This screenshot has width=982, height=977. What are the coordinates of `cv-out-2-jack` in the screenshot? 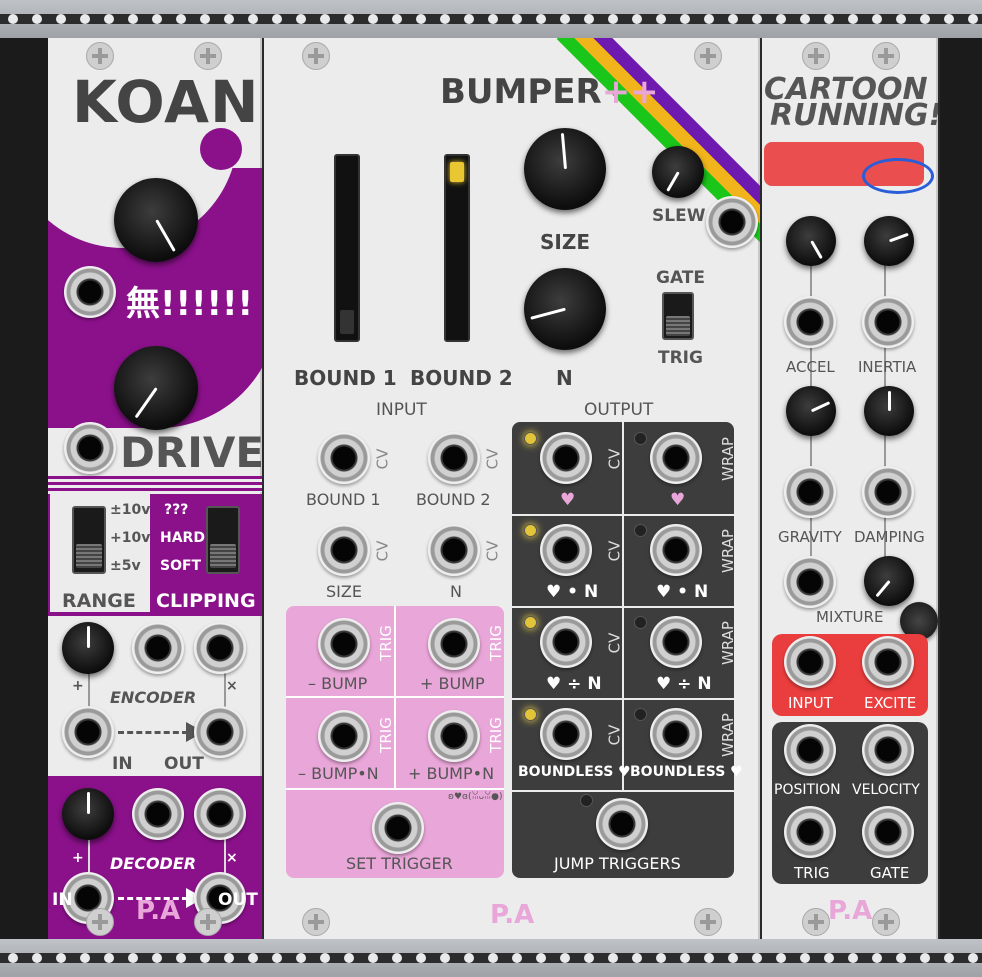 It's located at (566, 550).